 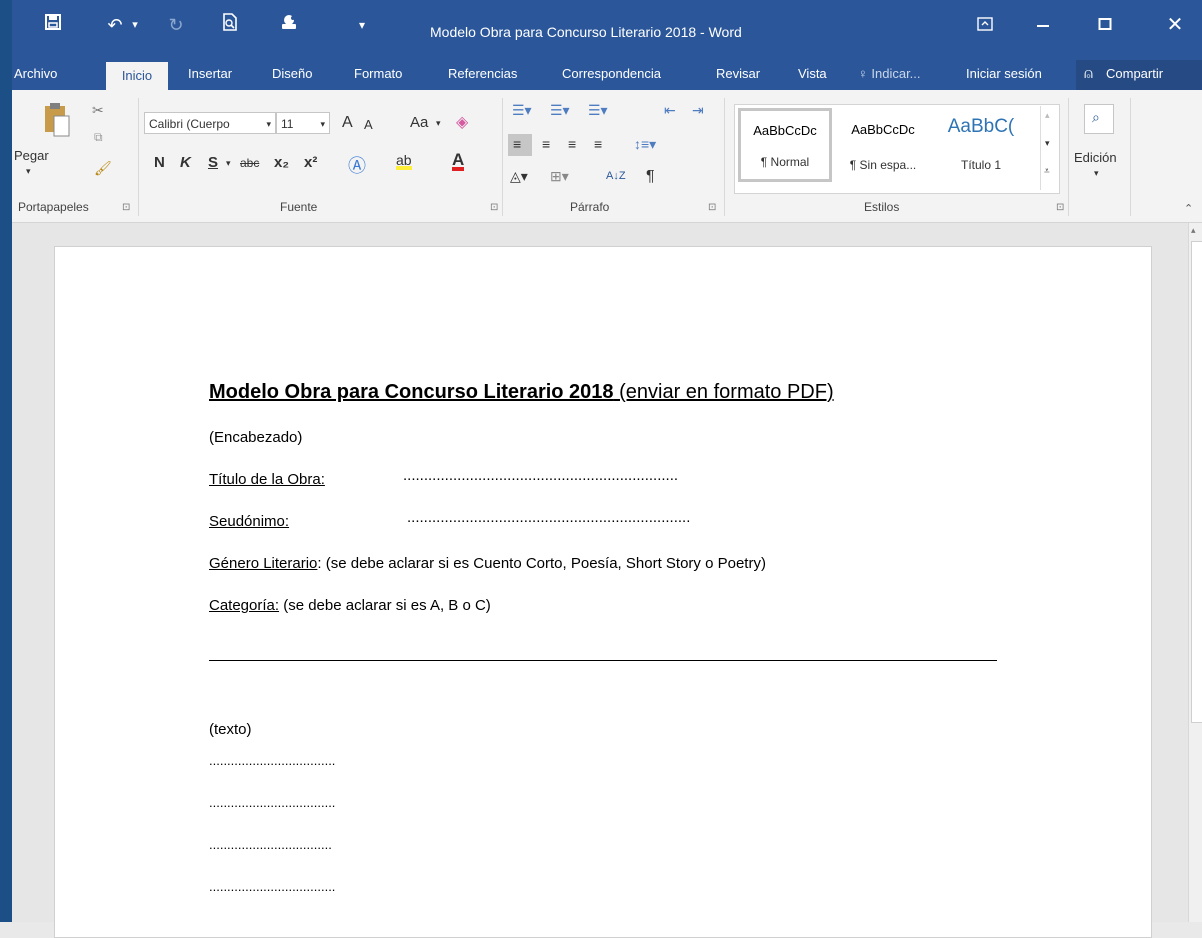 What do you see at coordinates (1047, 143) in the screenshot?
I see `scroll-down-icon: ▾` at bounding box center [1047, 143].